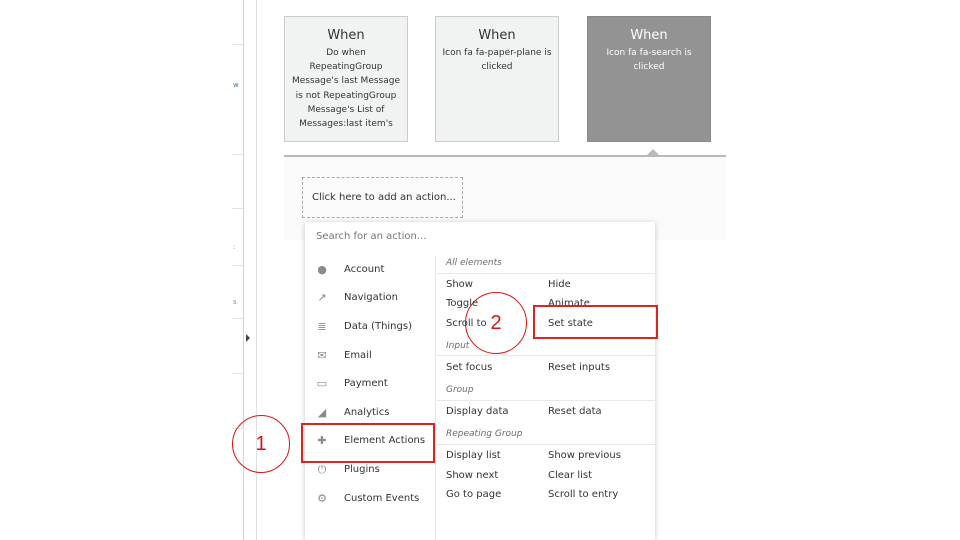  What do you see at coordinates (322, 355) in the screenshot?
I see `envelope-icon: ✉` at bounding box center [322, 355].